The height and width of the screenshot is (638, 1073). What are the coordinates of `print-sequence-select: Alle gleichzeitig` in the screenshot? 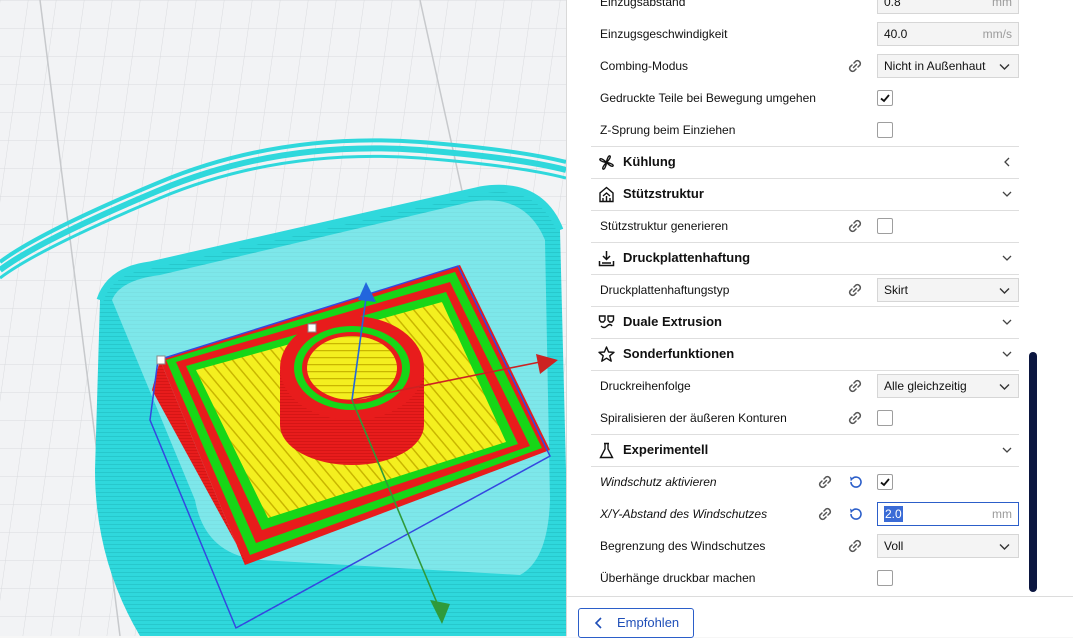 It's located at (948, 386).